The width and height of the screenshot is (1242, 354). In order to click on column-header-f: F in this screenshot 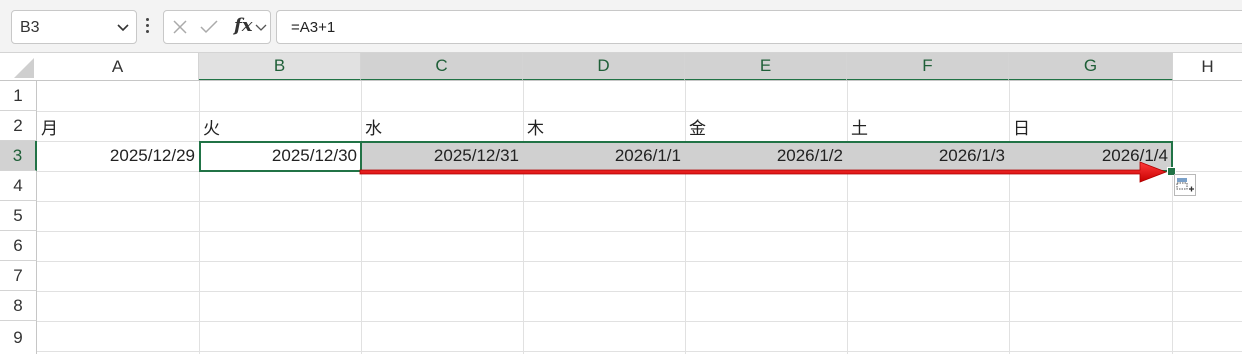, I will do `click(928, 67)`.